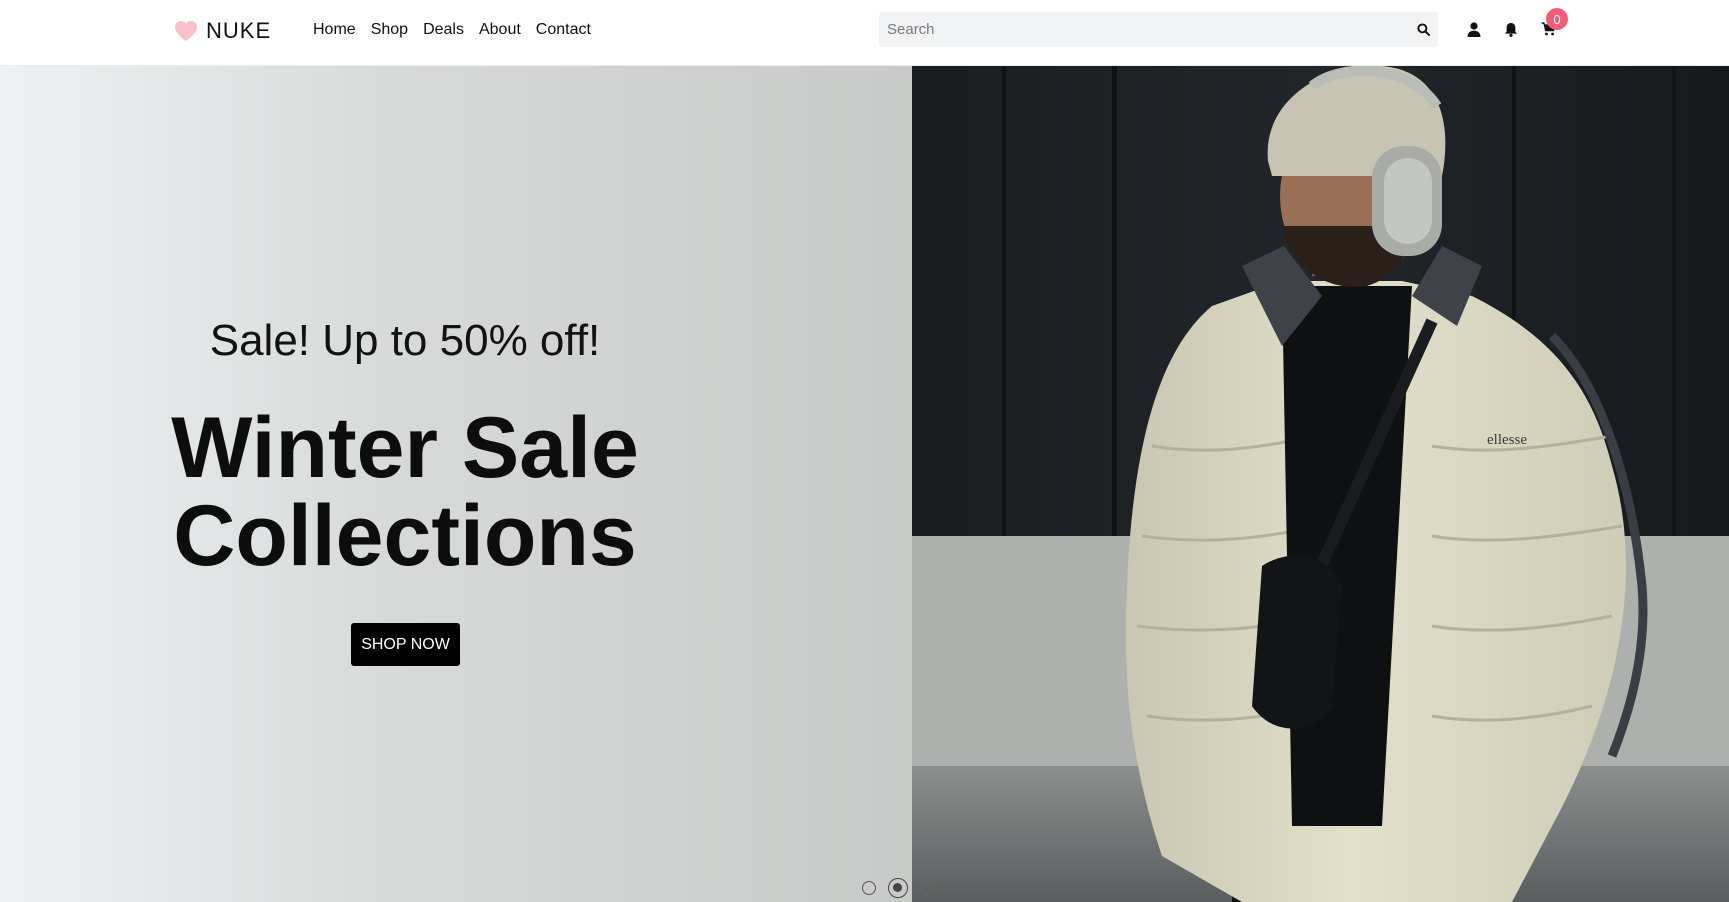  Describe the element at coordinates (405, 644) in the screenshot. I see `shop-now-button: SHOP NOW` at that location.